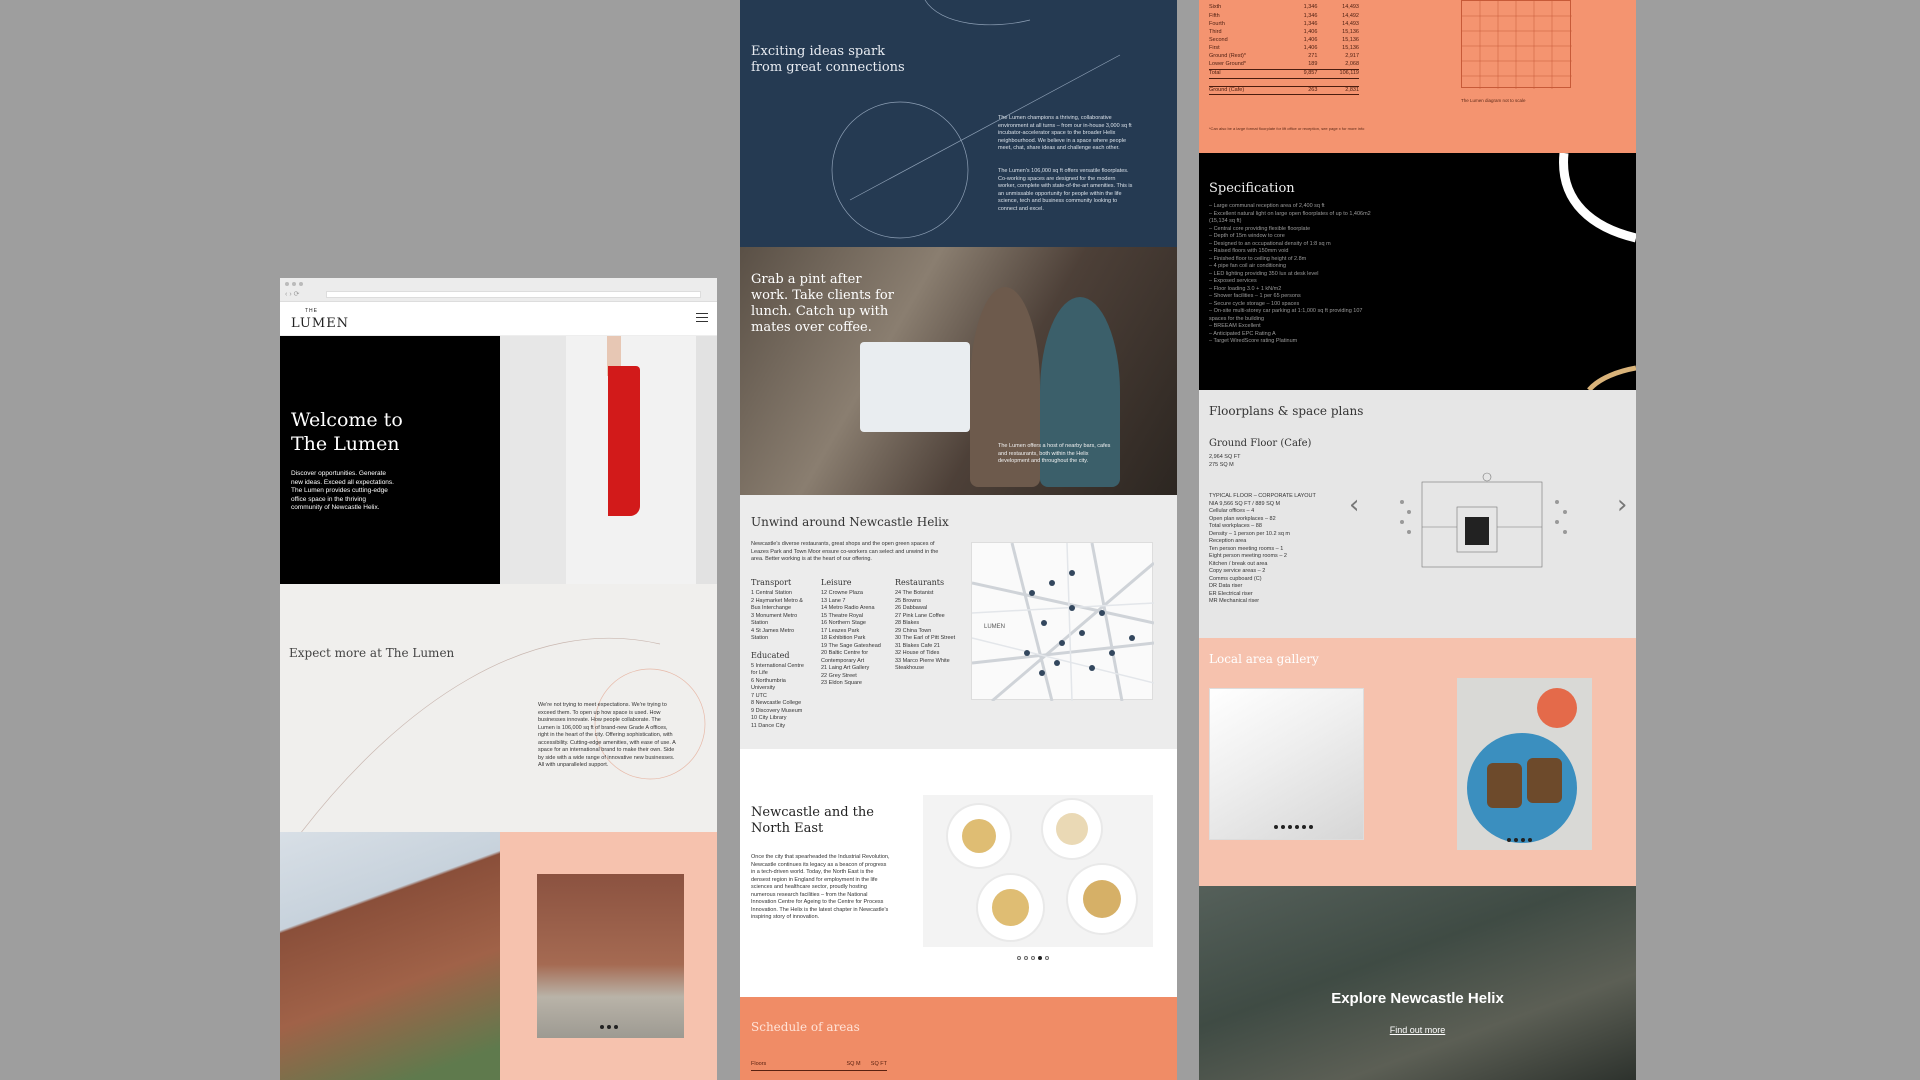 This screenshot has width=1920, height=1080. What do you see at coordinates (1246, 548) in the screenshot?
I see `layout-item: Ten person meeting rooms – 1` at bounding box center [1246, 548].